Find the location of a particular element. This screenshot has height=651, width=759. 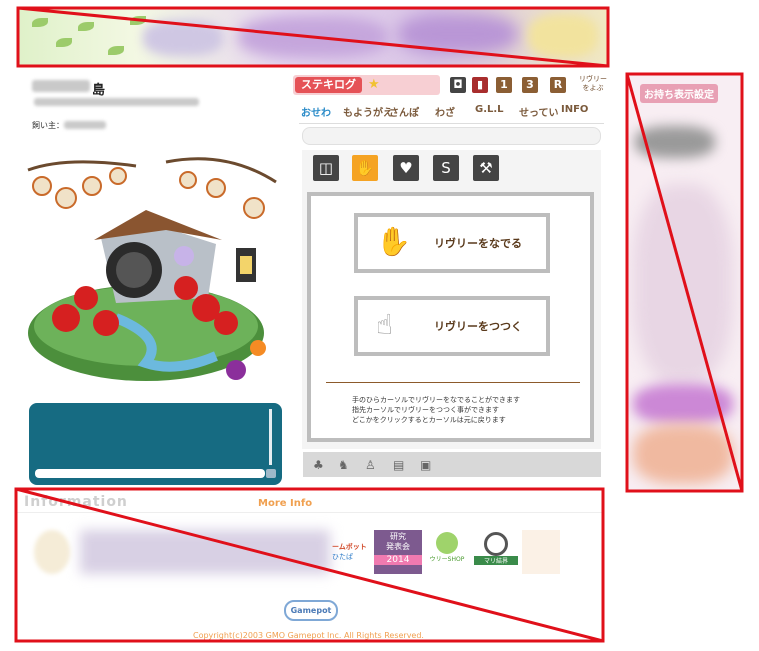

more-info-link: More Info is located at coordinates (285, 503).